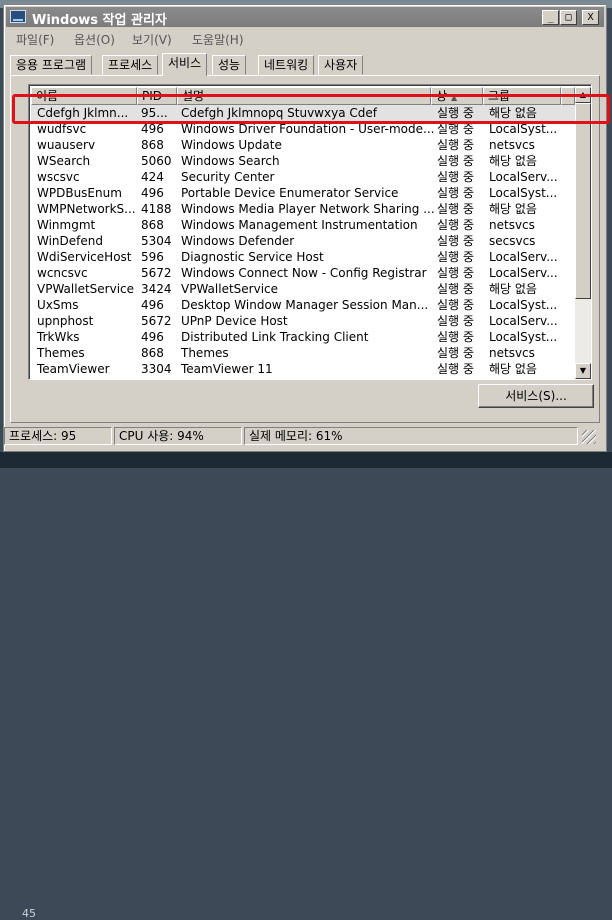  What do you see at coordinates (304, 96) in the screenshot?
I see `column-header-description: 설명` at bounding box center [304, 96].